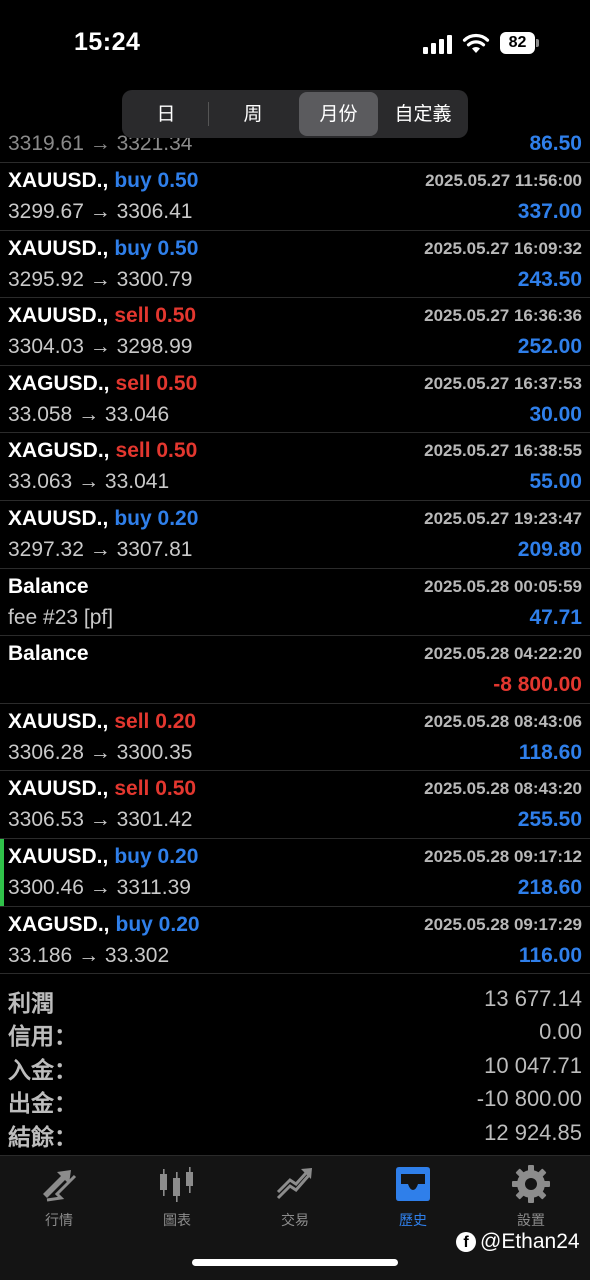 Image resolution: width=590 pixels, height=1280 pixels. I want to click on summary-withdrawal: 出金： -10 800.00, so click(295, 1100).